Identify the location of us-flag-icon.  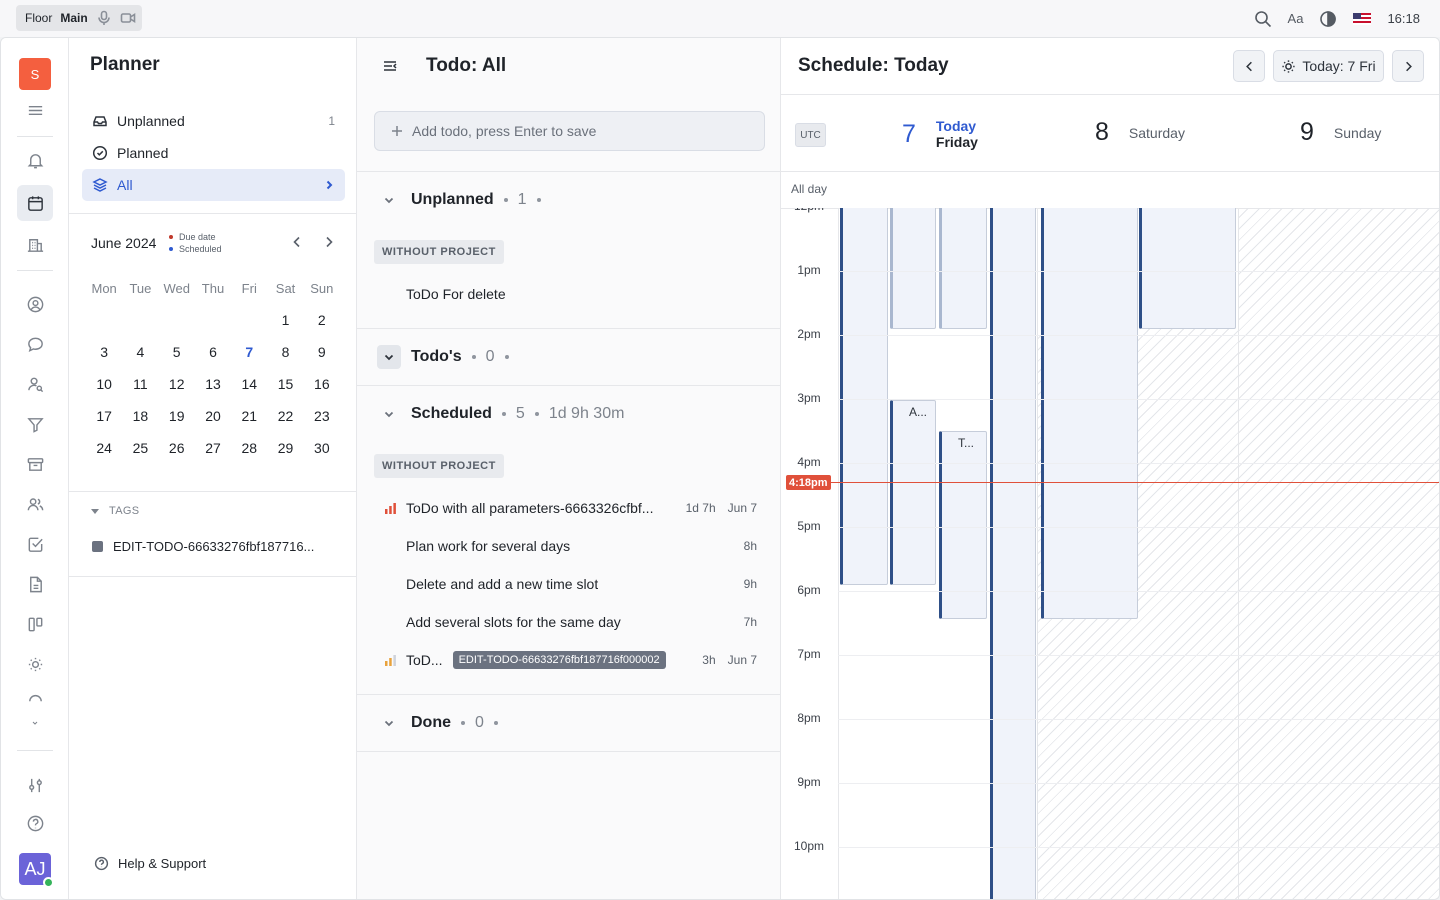
(1362, 18).